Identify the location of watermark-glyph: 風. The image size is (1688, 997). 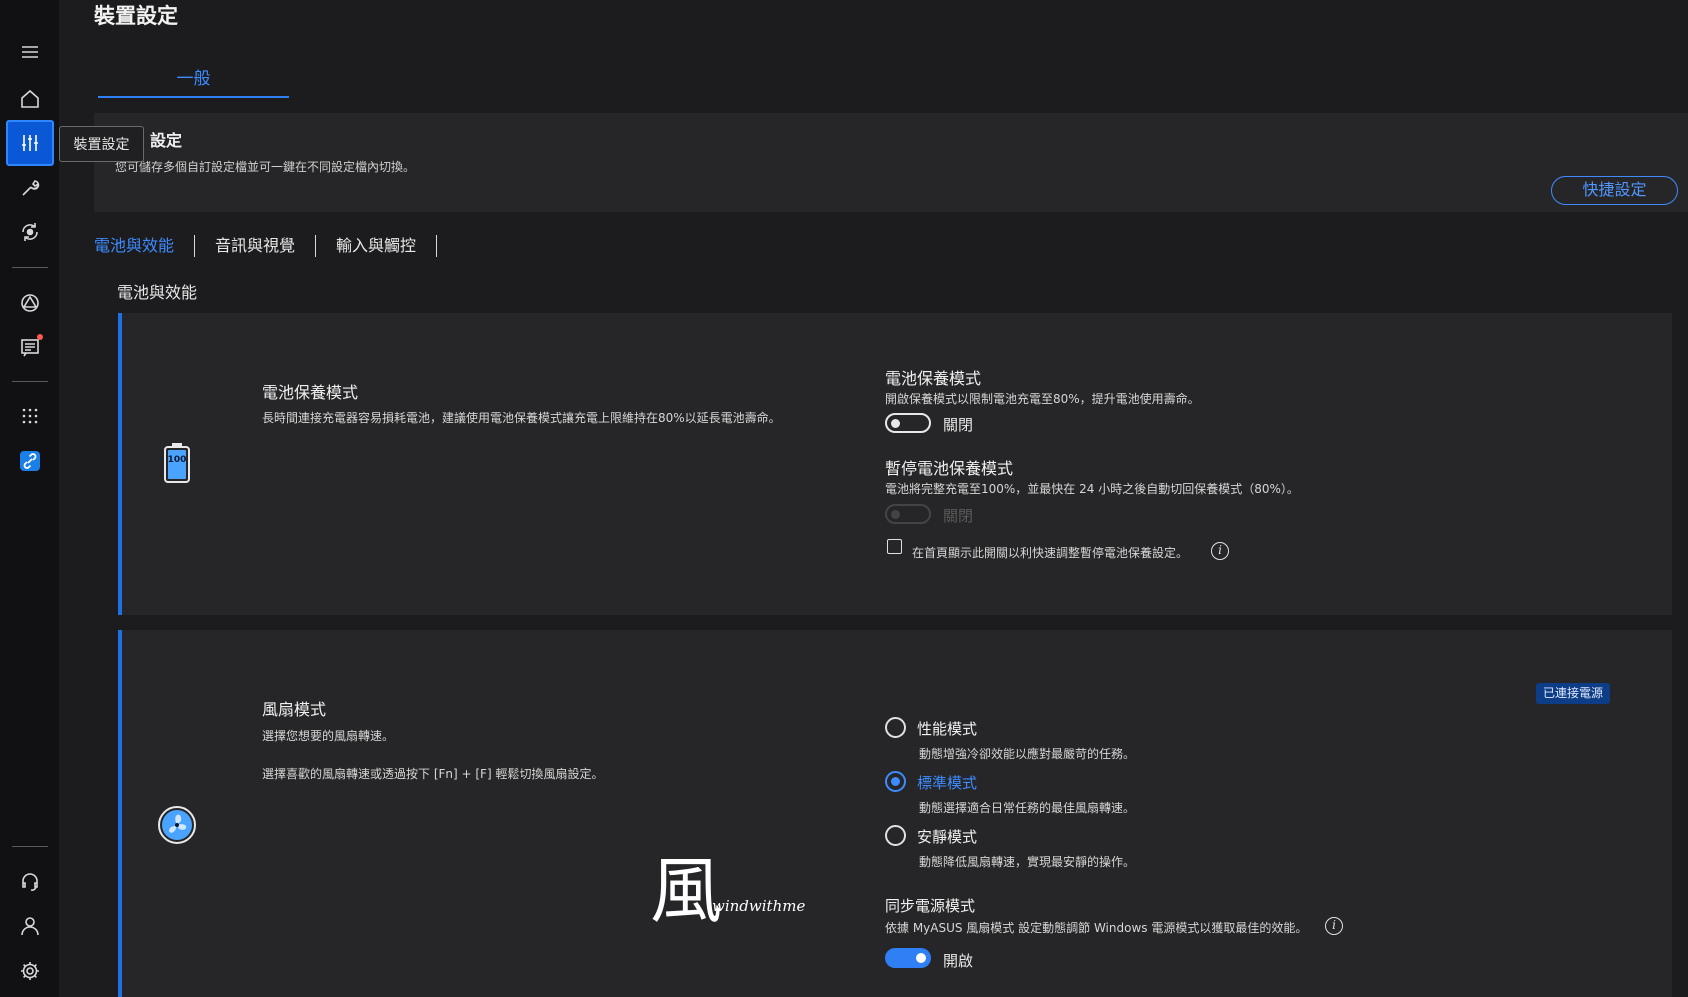
(686, 891).